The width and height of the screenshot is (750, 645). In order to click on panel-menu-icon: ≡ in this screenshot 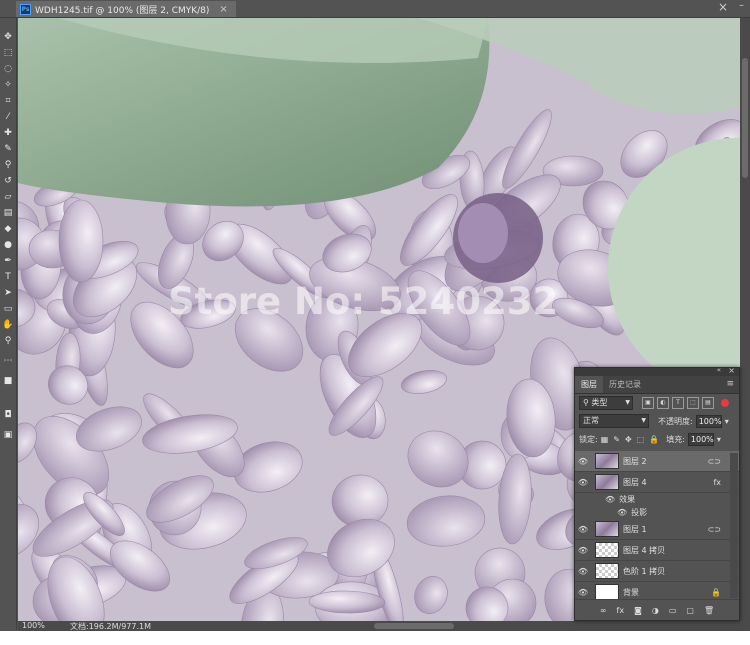, I will do `click(730, 384)`.